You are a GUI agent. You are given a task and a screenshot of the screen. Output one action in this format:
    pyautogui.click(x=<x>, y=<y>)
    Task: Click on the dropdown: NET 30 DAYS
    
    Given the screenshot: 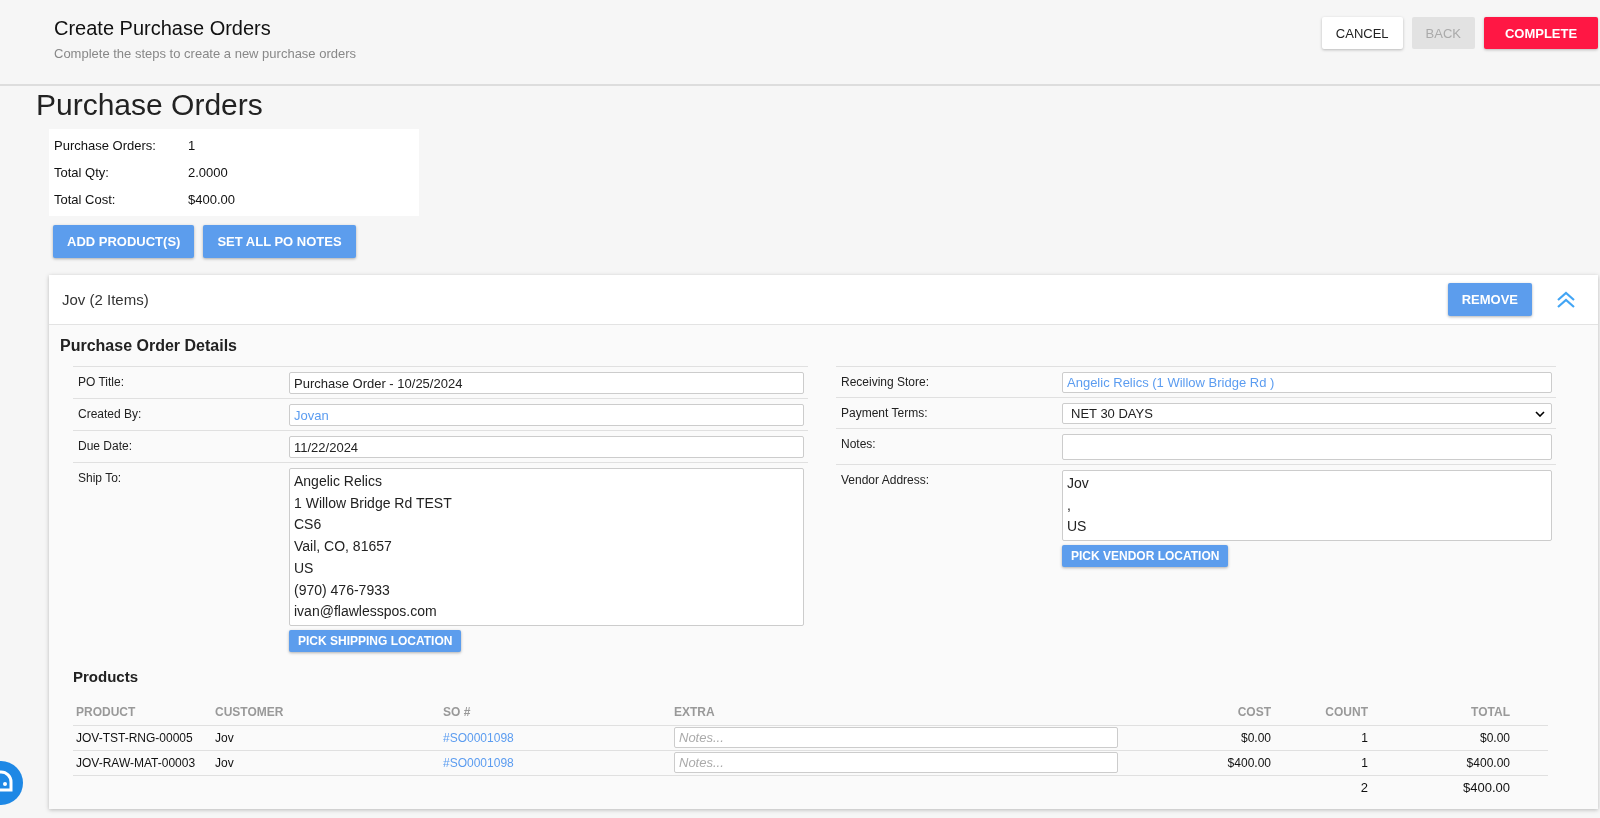 What is the action you would take?
    pyautogui.click(x=1307, y=413)
    